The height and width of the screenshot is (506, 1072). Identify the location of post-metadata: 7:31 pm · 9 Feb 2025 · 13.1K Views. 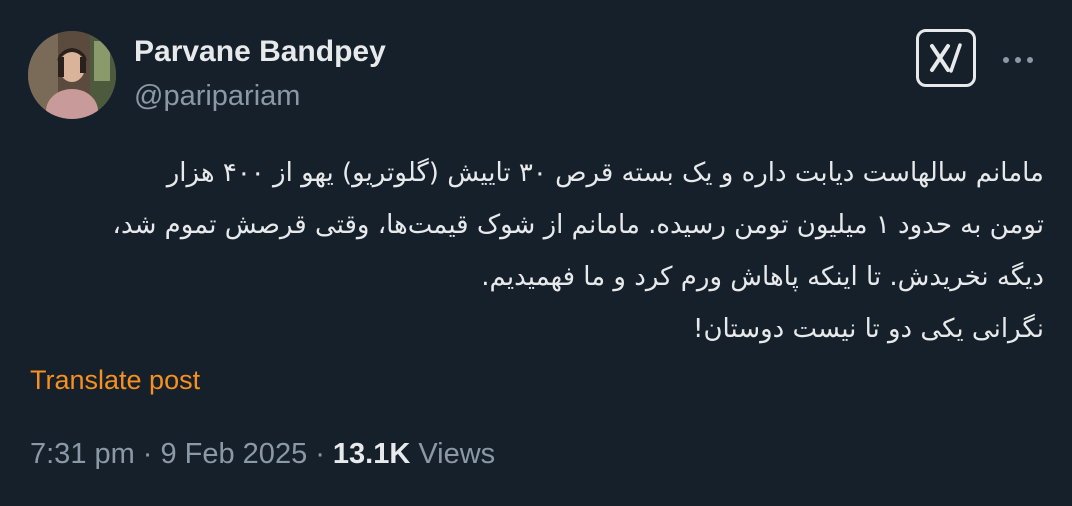
(262, 454).